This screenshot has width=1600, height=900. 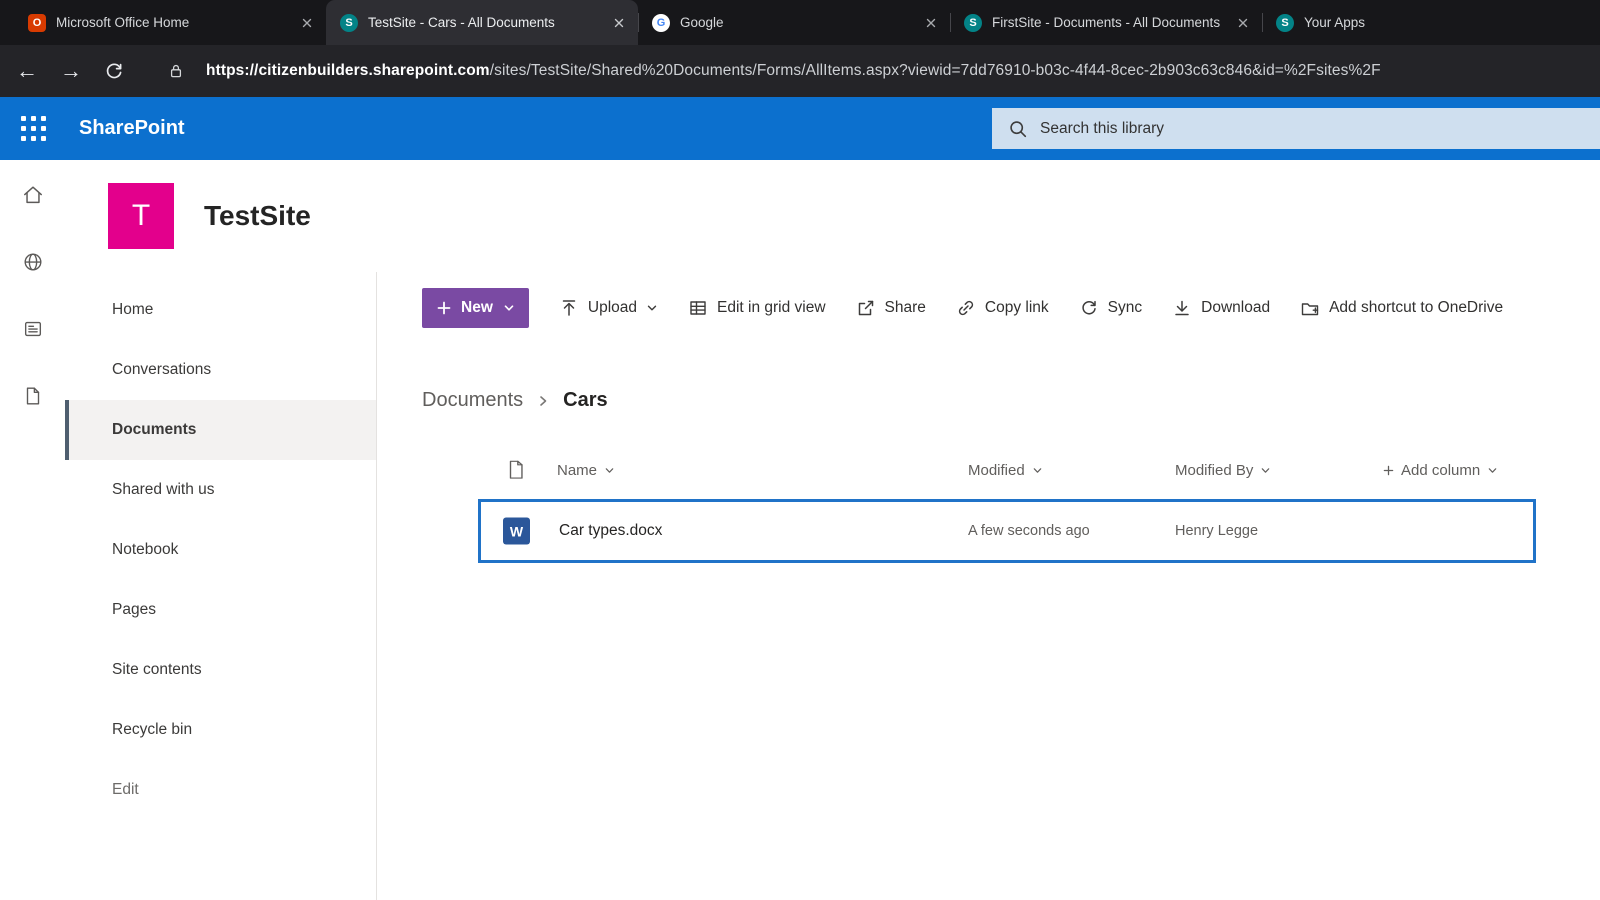 I want to click on tab-office-home: O Microsoft Office Home, so click(x=170, y=22).